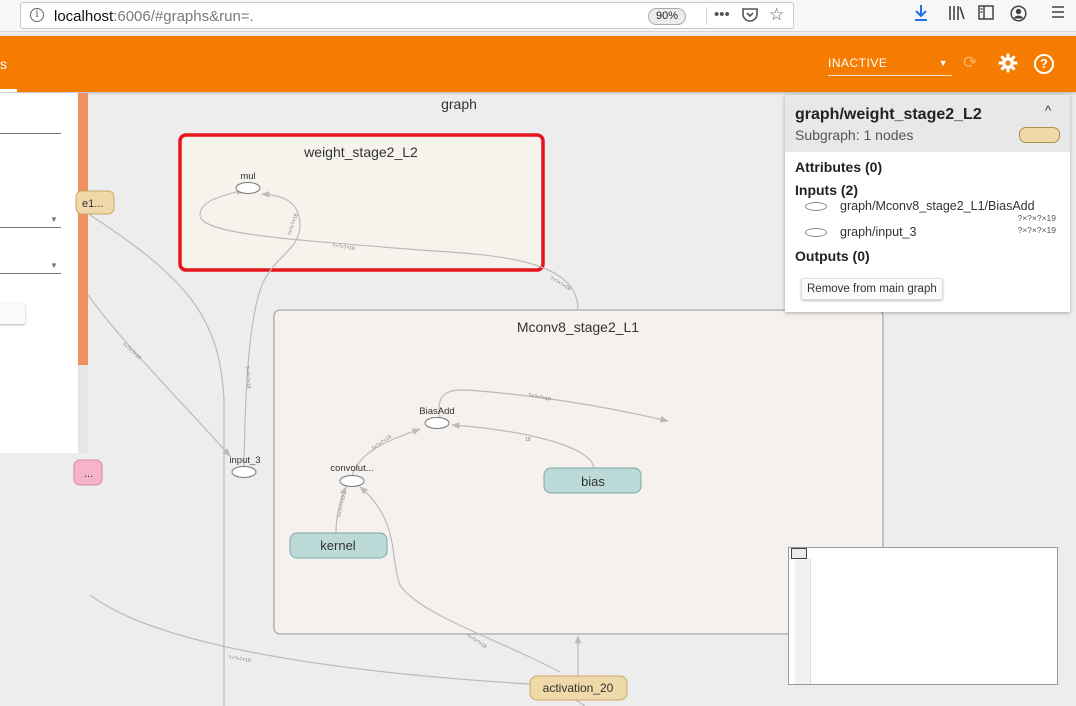  What do you see at coordinates (1058, 14) in the screenshot?
I see `hamburger-menu-icon` at bounding box center [1058, 14].